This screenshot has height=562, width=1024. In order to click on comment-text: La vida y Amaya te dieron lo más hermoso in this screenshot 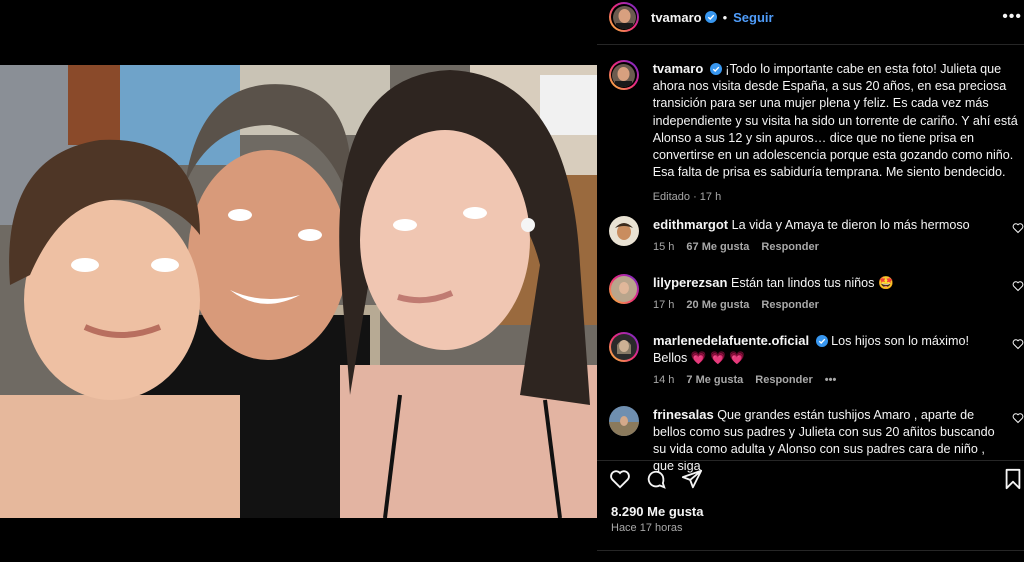, I will do `click(850, 225)`.